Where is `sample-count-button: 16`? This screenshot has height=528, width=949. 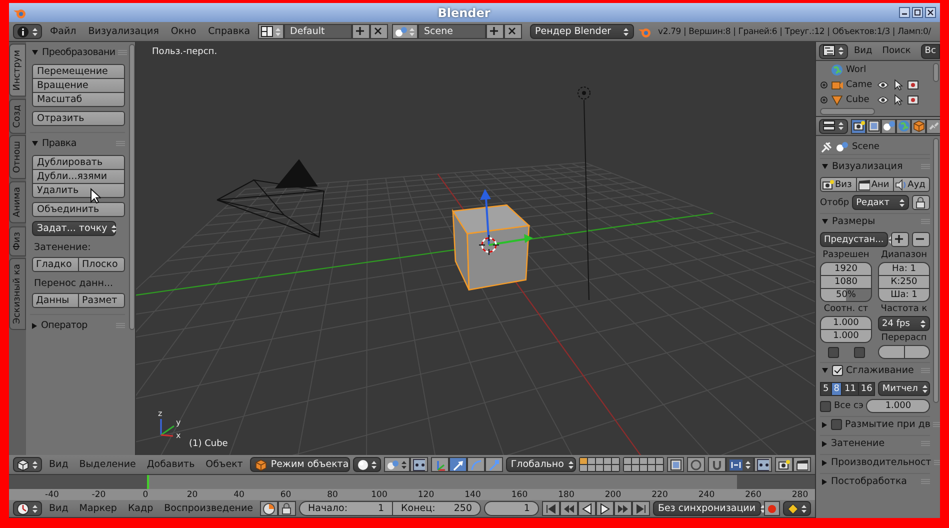
sample-count-button: 16 is located at coordinates (867, 389).